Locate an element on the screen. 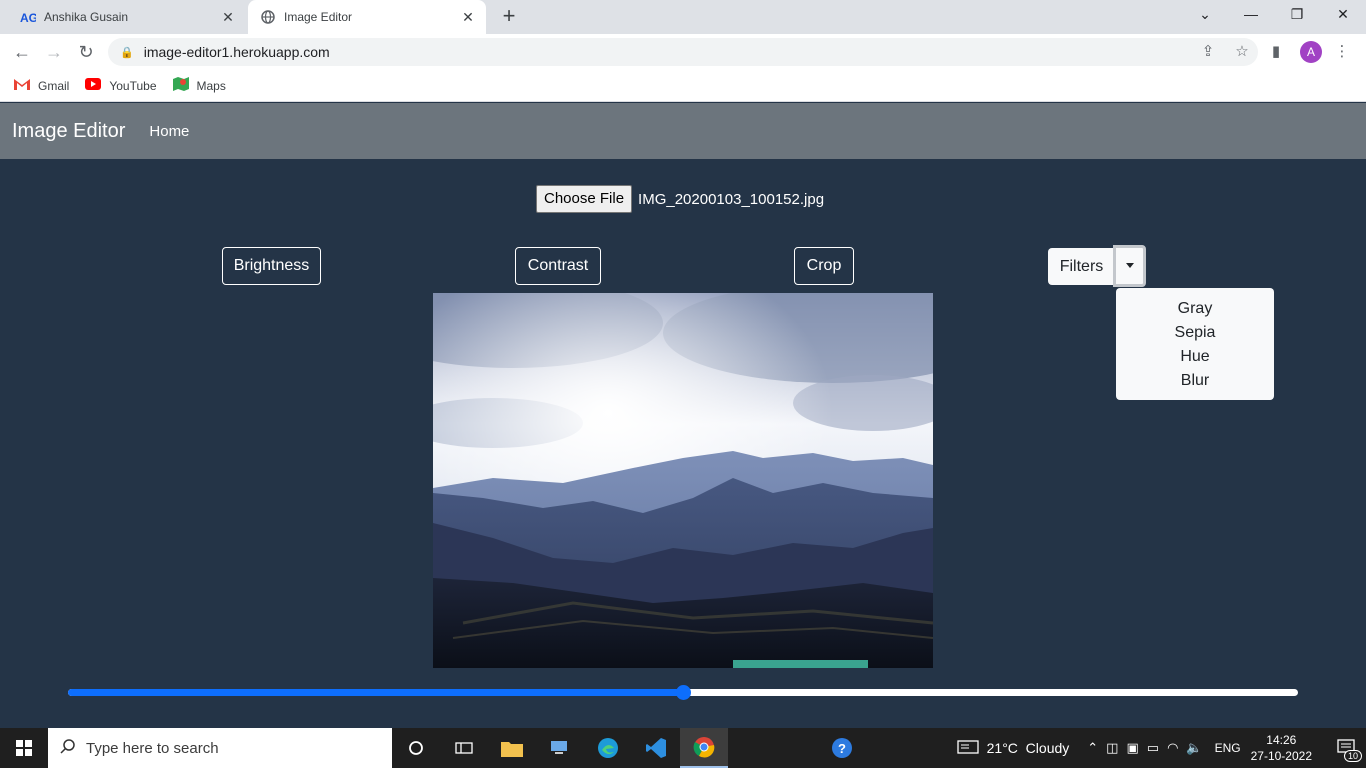 This screenshot has width=1366, height=768. wifi-icon: ◠ is located at coordinates (1172, 748).